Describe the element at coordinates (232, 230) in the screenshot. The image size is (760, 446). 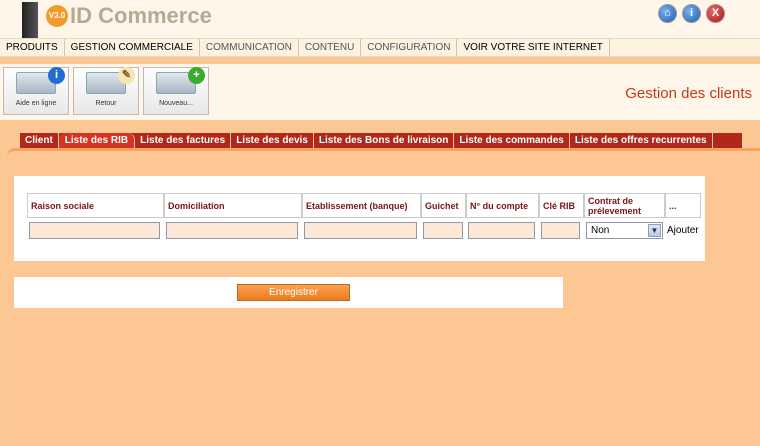
I see `domiciliation-input` at that location.